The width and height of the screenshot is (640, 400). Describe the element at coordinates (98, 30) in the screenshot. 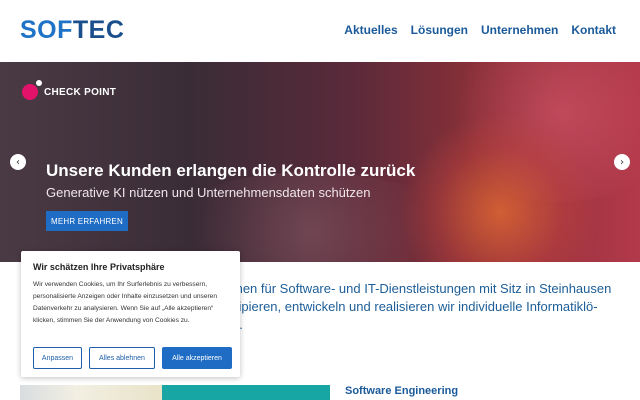

I see `logo-part-2: TEC` at that location.